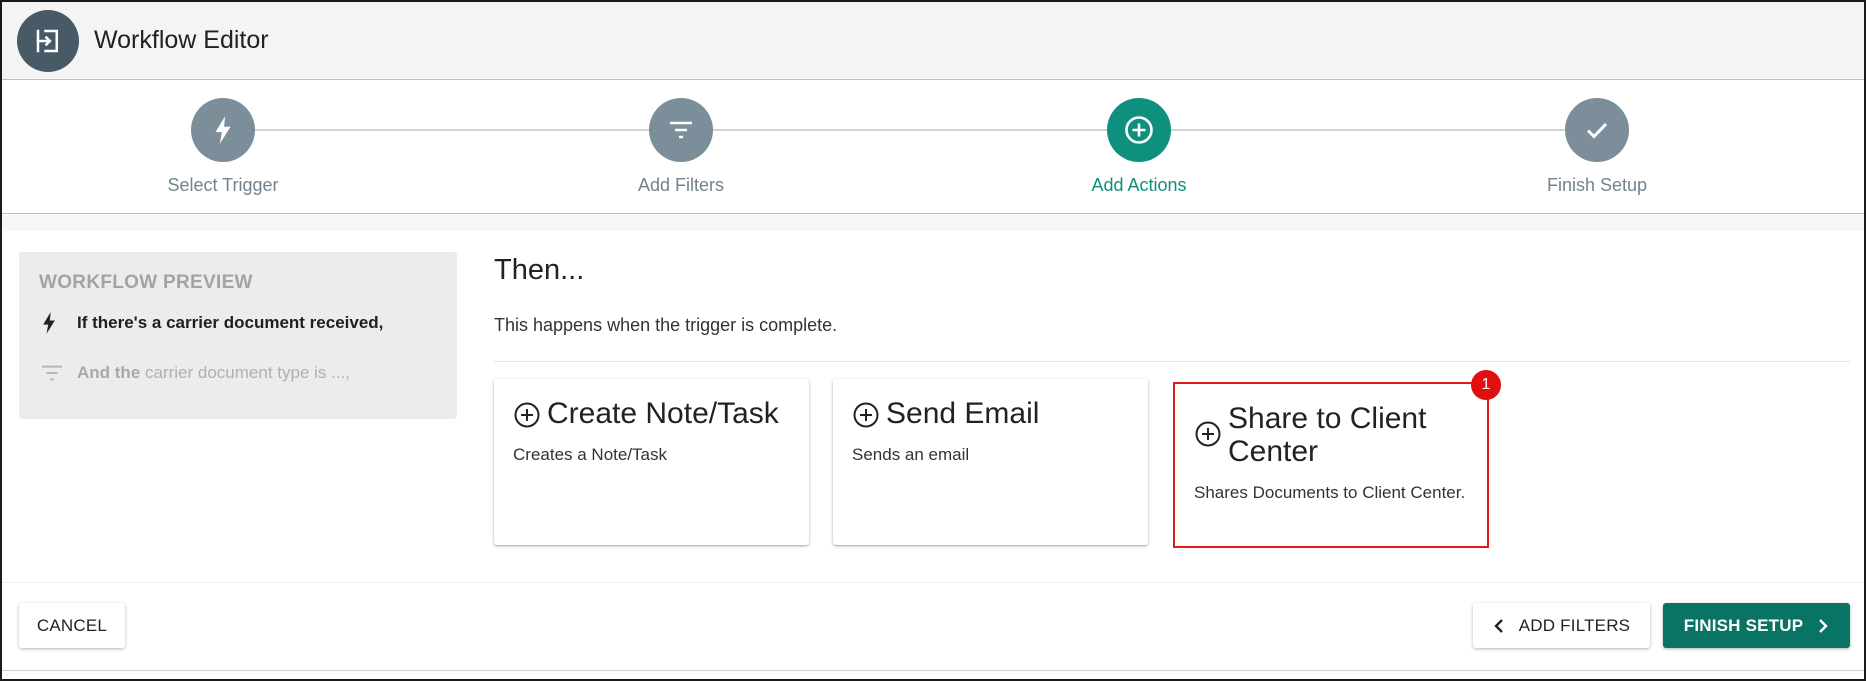  Describe the element at coordinates (933, 582) in the screenshot. I see `footer-divider` at that location.